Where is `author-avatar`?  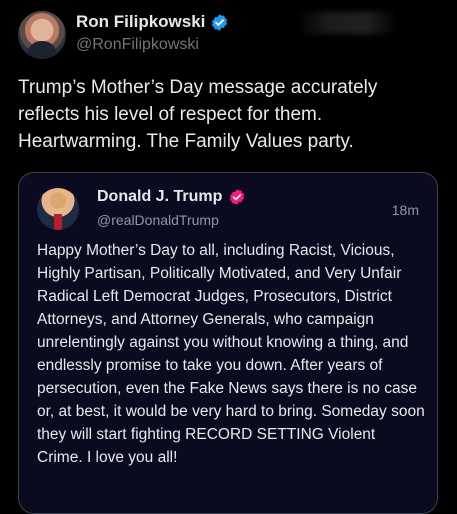 author-avatar is located at coordinates (42, 35).